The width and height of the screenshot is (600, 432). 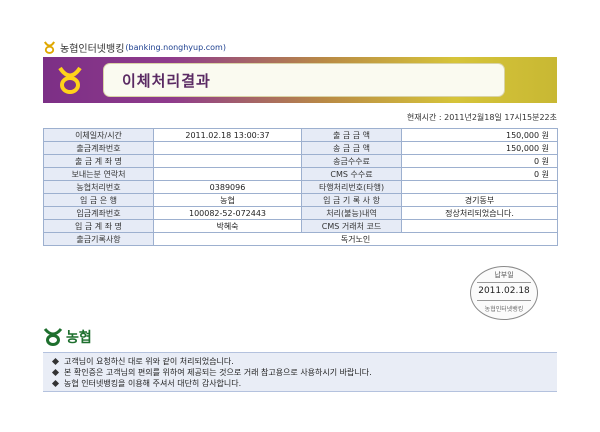 I want to click on notice-item: 농협 인터넷뱅킹을 이용해 주셔서 대단히 감사합니다., so click(x=146, y=383).